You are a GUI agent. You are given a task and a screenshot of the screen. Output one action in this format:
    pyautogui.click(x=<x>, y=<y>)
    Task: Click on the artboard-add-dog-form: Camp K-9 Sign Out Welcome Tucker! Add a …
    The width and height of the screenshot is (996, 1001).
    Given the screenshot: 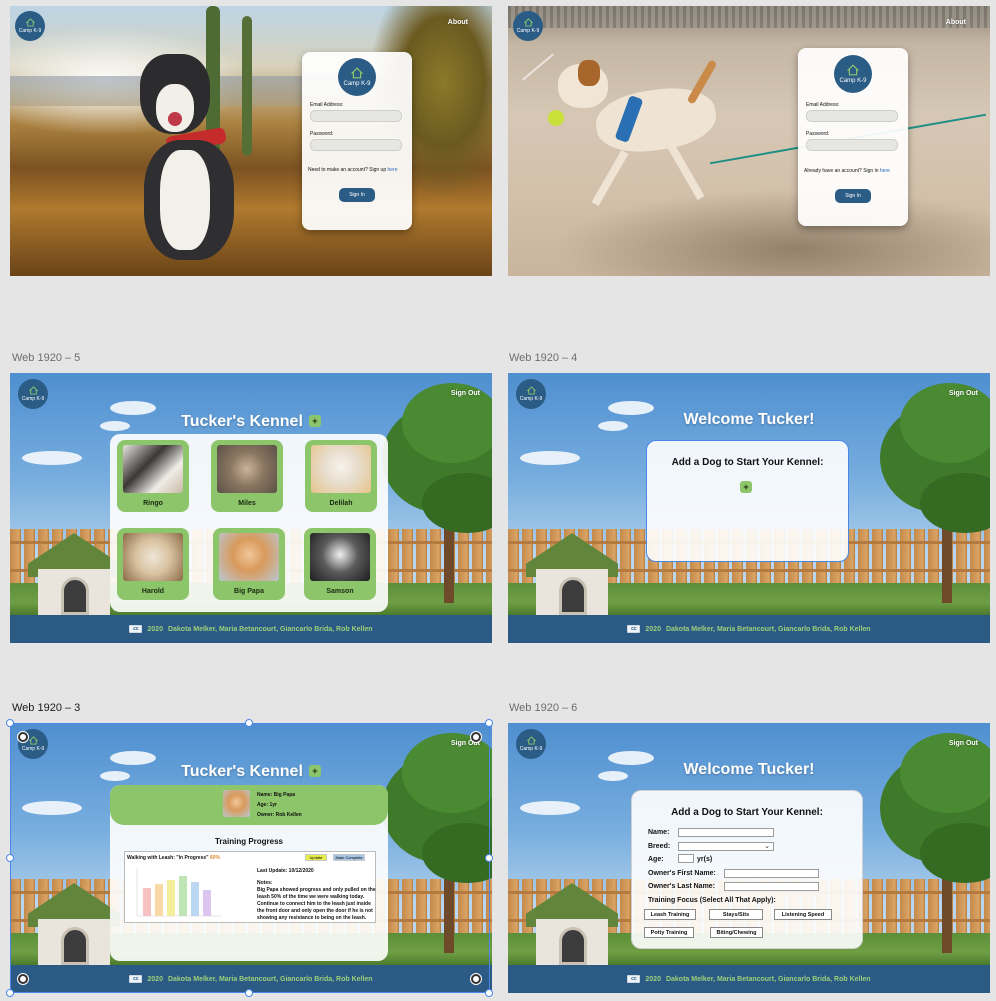 What is the action you would take?
    pyautogui.click(x=749, y=858)
    